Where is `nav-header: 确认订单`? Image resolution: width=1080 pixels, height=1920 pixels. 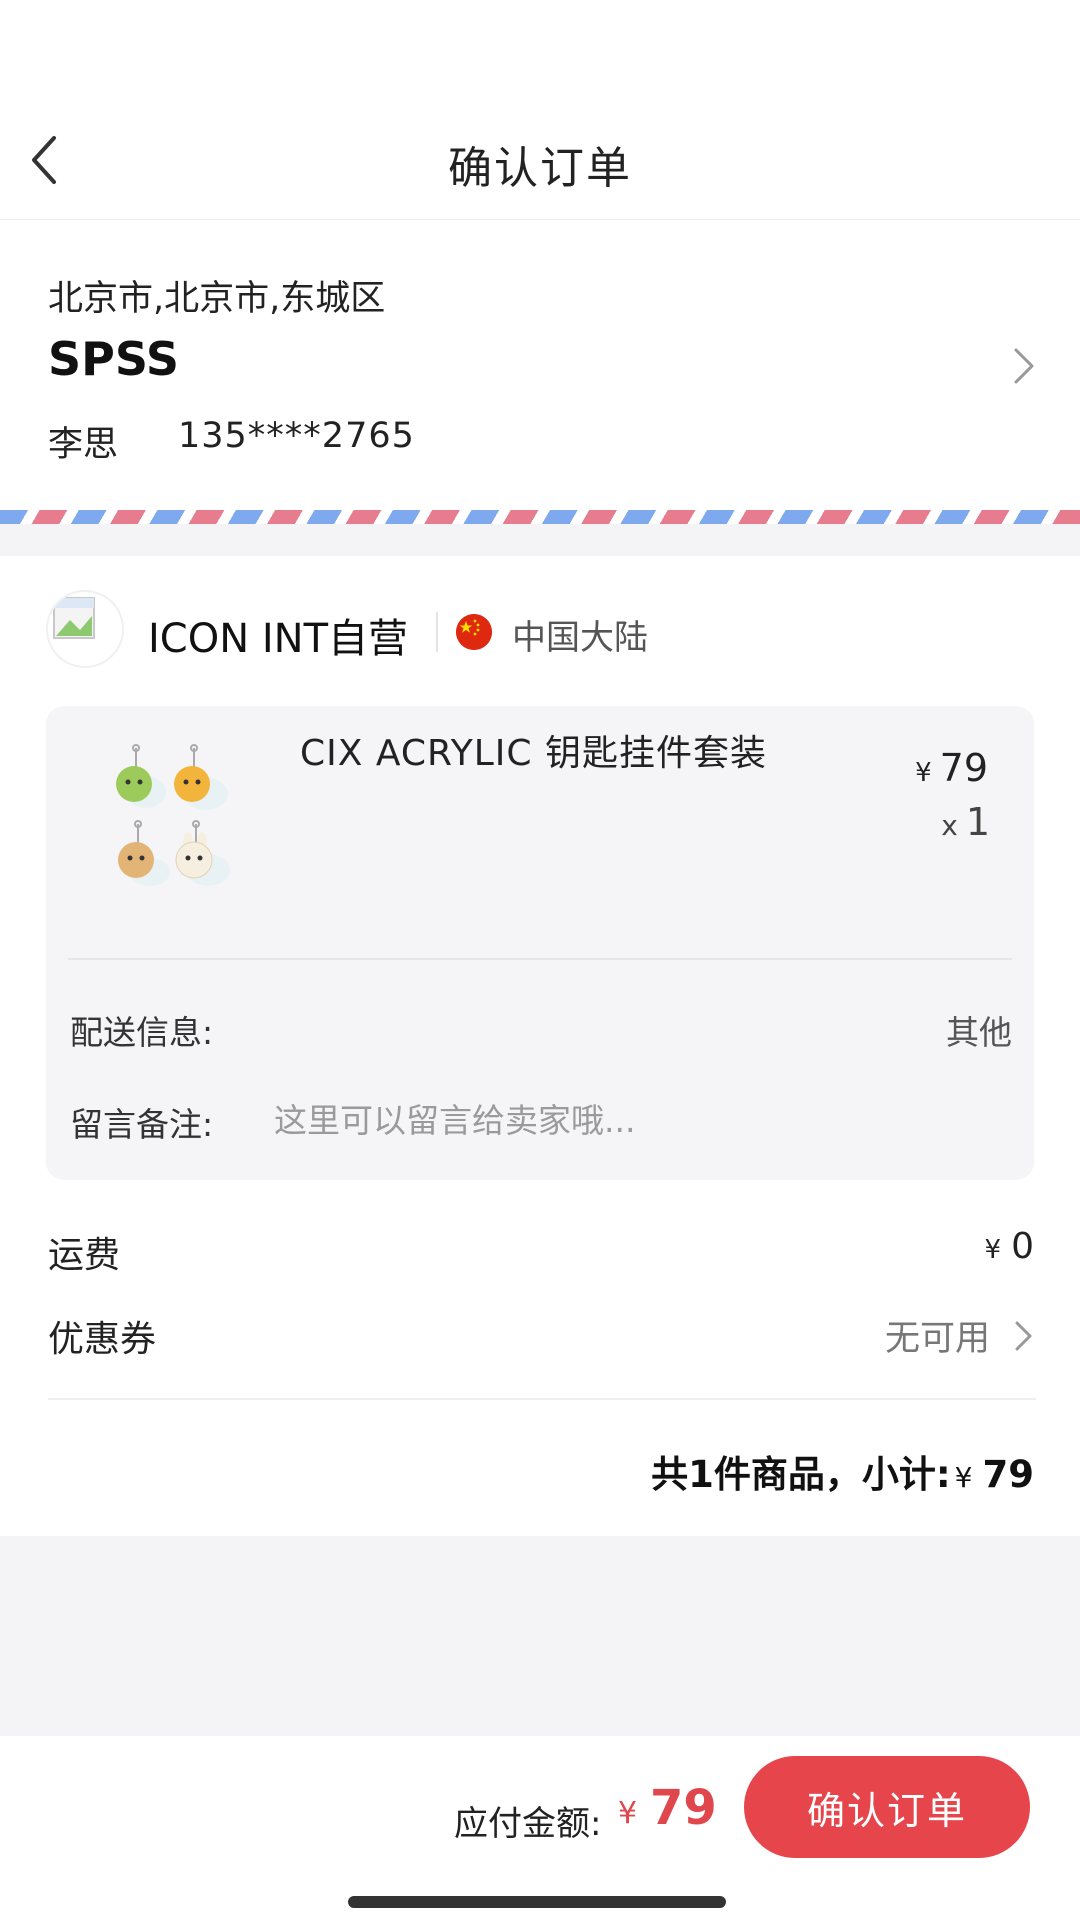 nav-header: 确认订单 is located at coordinates (540, 110).